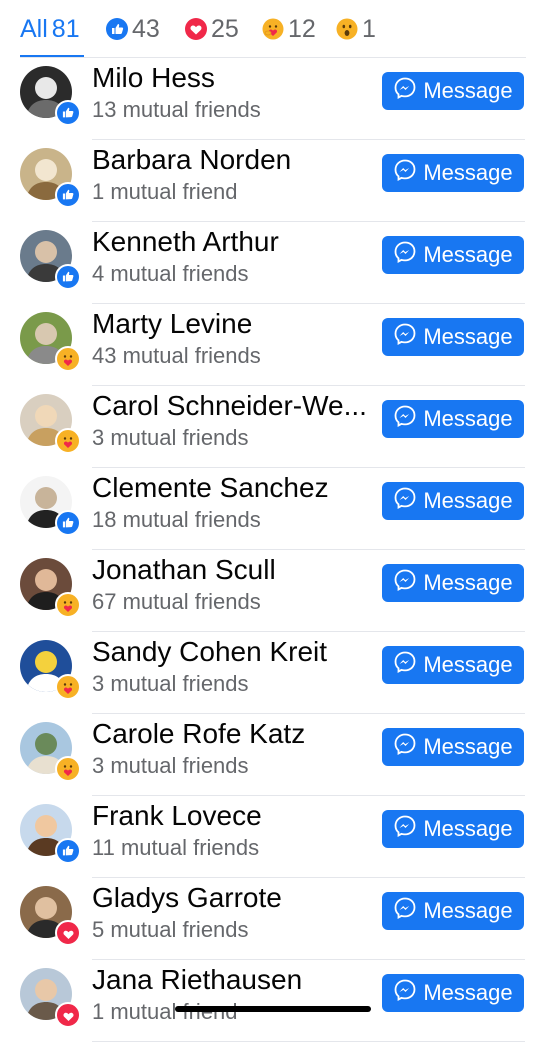 The height and width of the screenshot is (1042, 546). What do you see at coordinates (50, 29) in the screenshot?
I see `tab-all: All 81` at bounding box center [50, 29].